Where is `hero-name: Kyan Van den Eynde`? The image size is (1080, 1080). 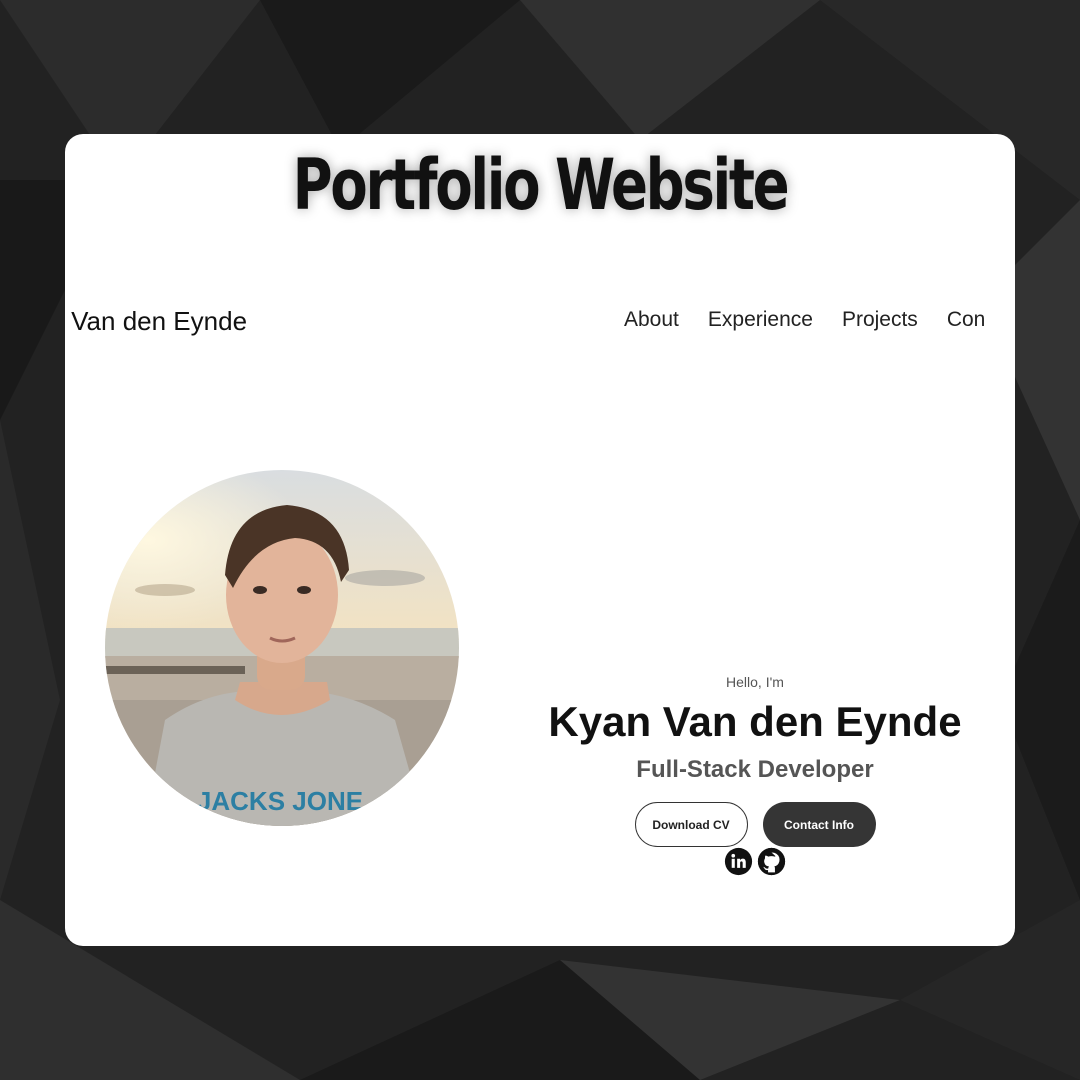
hero-name: Kyan Van den Eynde is located at coordinates (755, 721).